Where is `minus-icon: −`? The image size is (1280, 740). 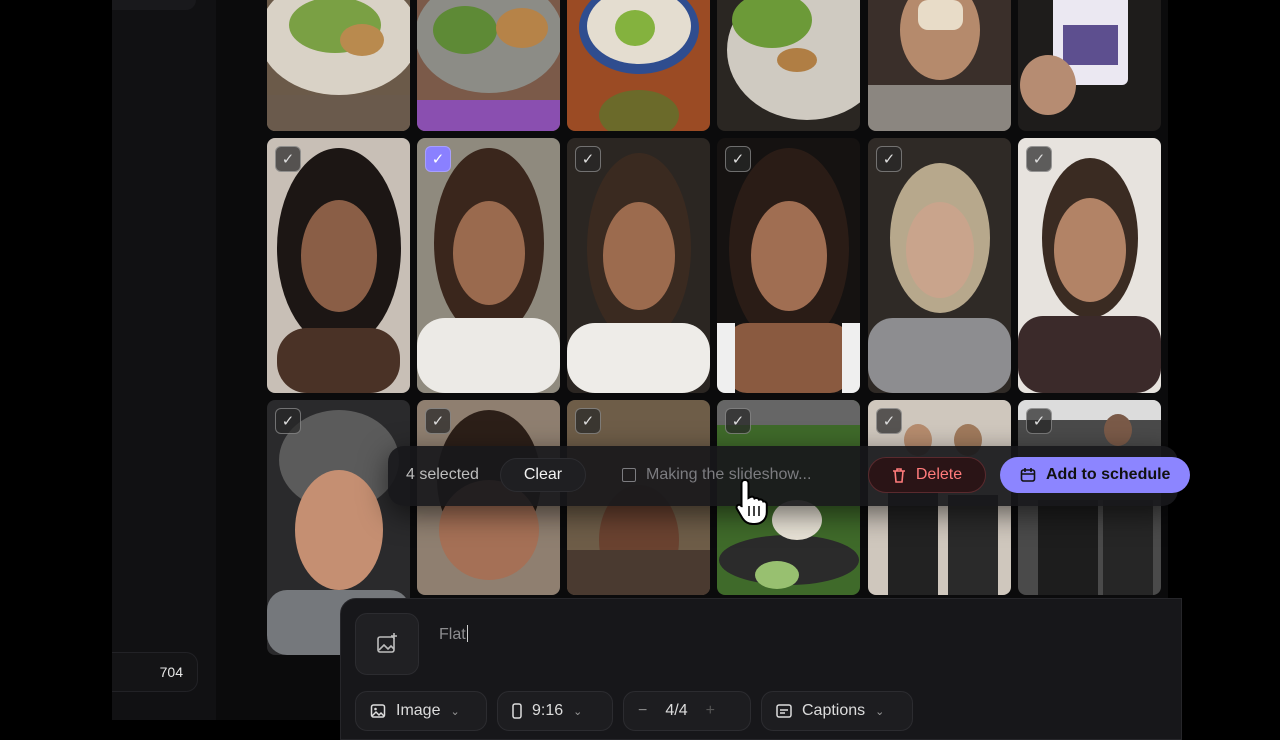
minus-icon: − is located at coordinates (642, 711).